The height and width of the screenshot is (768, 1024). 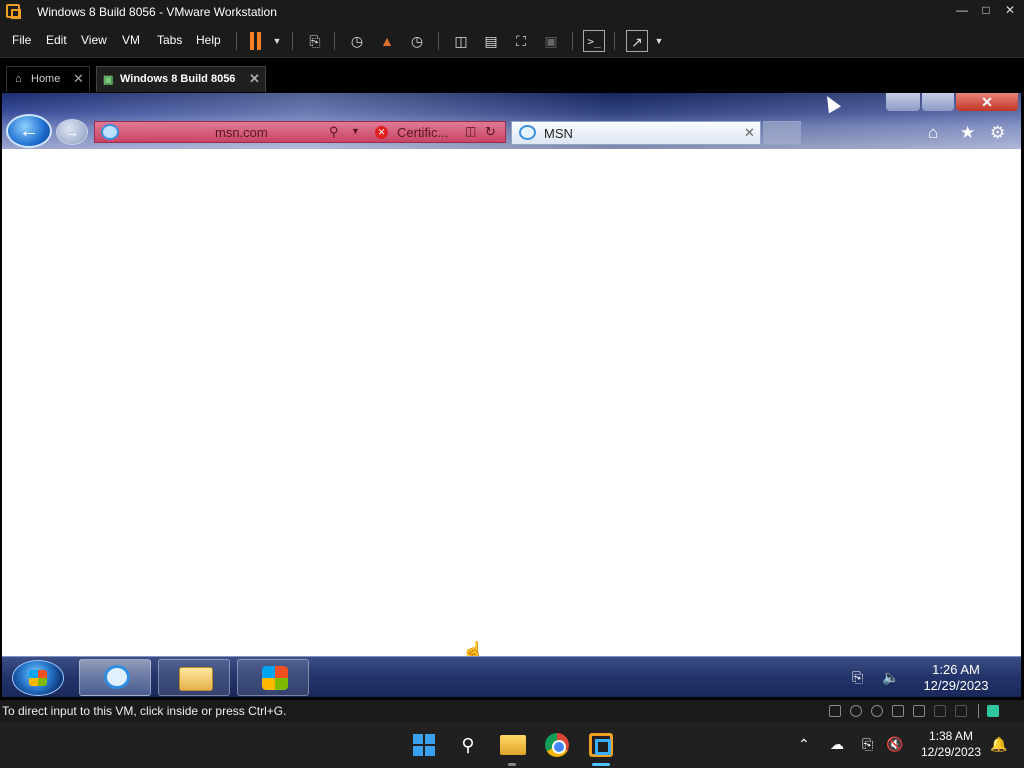 I want to click on full-screen-icon: ⛶, so click(x=521, y=41).